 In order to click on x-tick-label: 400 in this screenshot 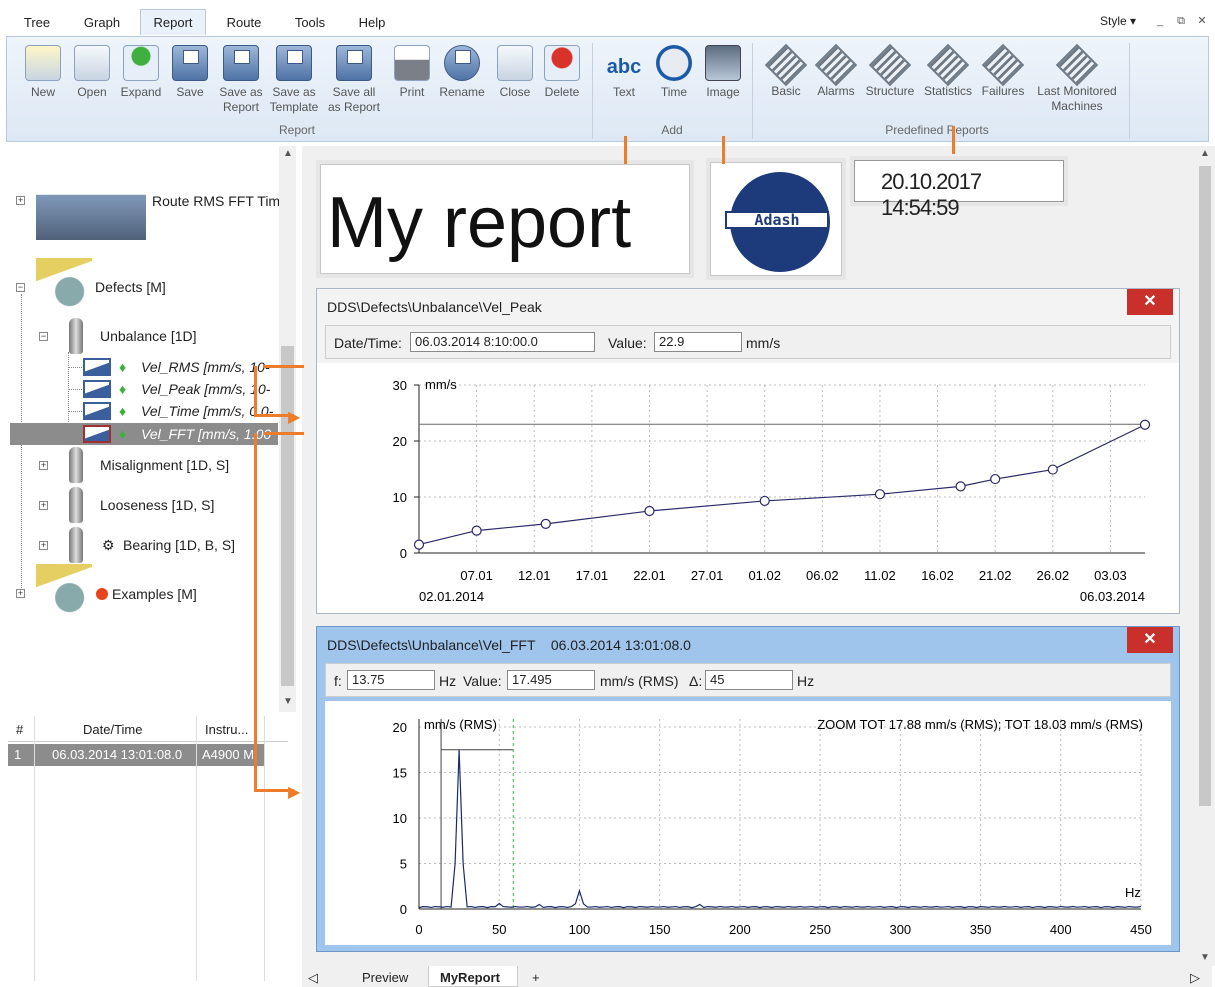, I will do `click(1061, 929)`.